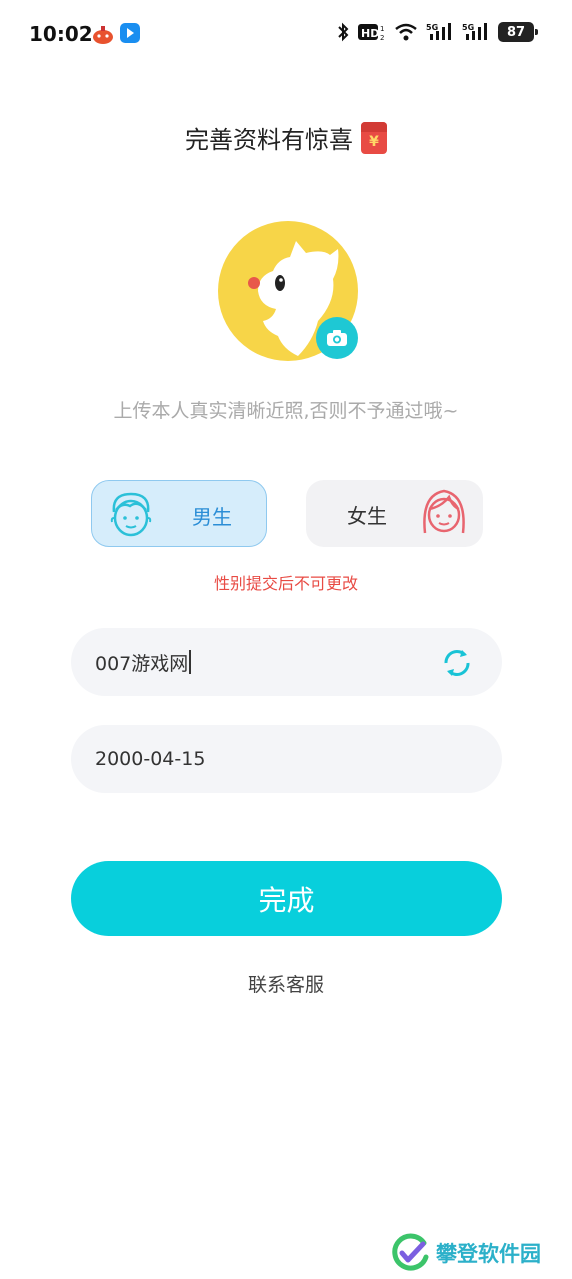 Image resolution: width=572 pixels, height=1279 pixels. What do you see at coordinates (394, 513) in the screenshot?
I see `gender-female-button: 女生` at bounding box center [394, 513].